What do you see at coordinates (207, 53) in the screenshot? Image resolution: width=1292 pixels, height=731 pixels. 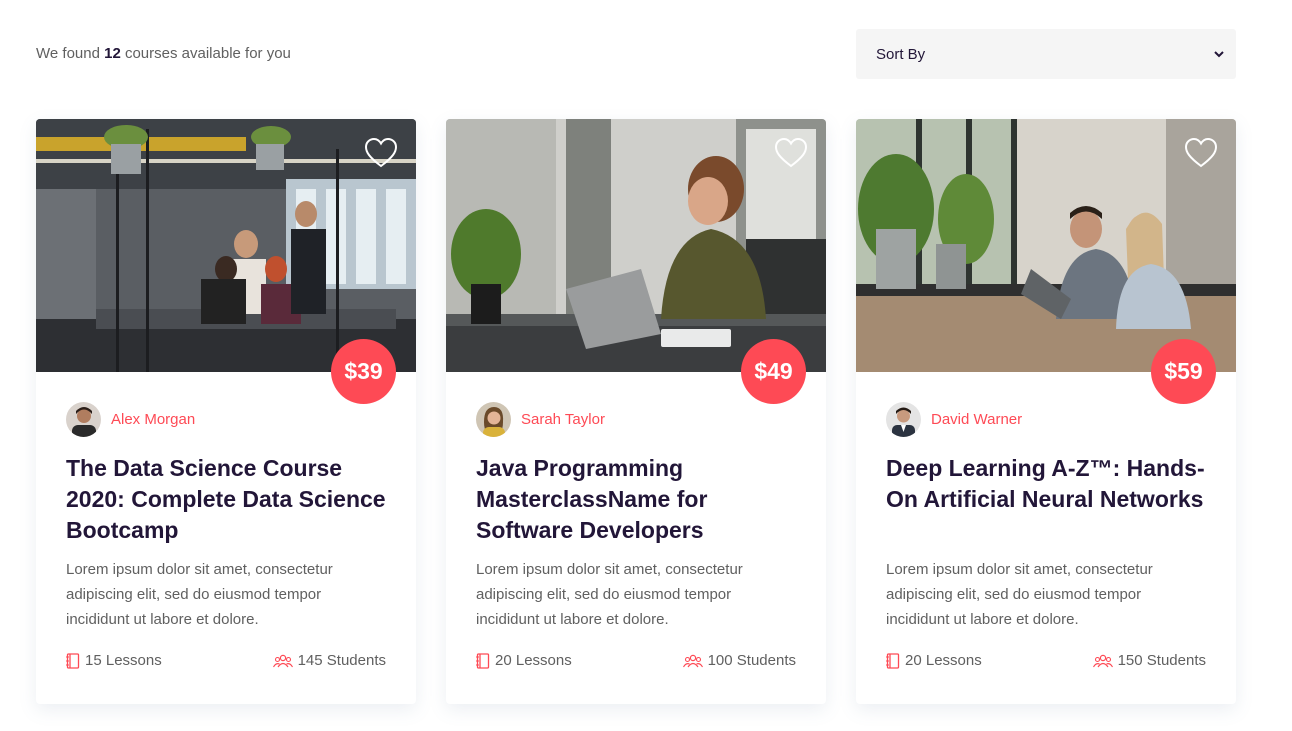 I see `results-suffix: courses available for you` at bounding box center [207, 53].